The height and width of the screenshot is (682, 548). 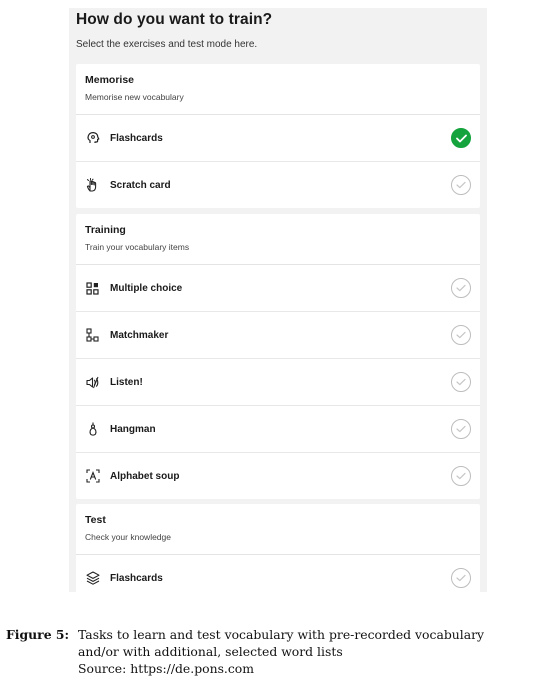 What do you see at coordinates (92, 288) in the screenshot?
I see `grid-icon` at bounding box center [92, 288].